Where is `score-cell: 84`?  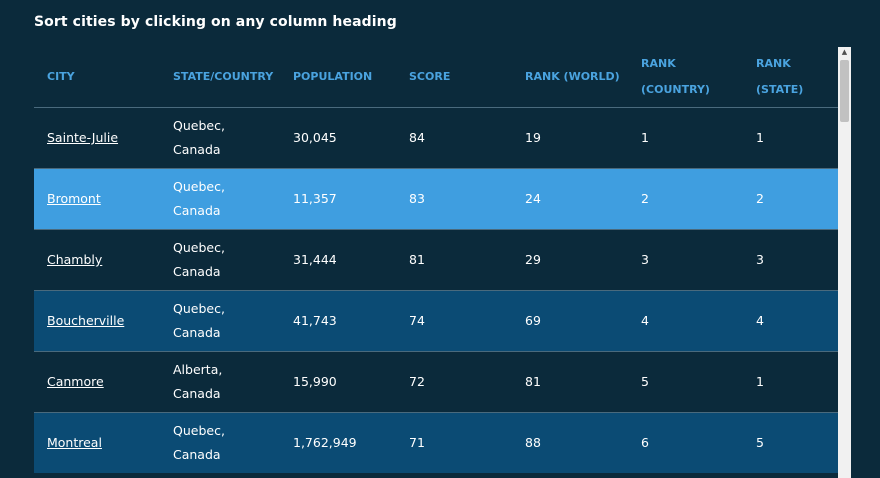
score-cell: 84 is located at coordinates (454, 138).